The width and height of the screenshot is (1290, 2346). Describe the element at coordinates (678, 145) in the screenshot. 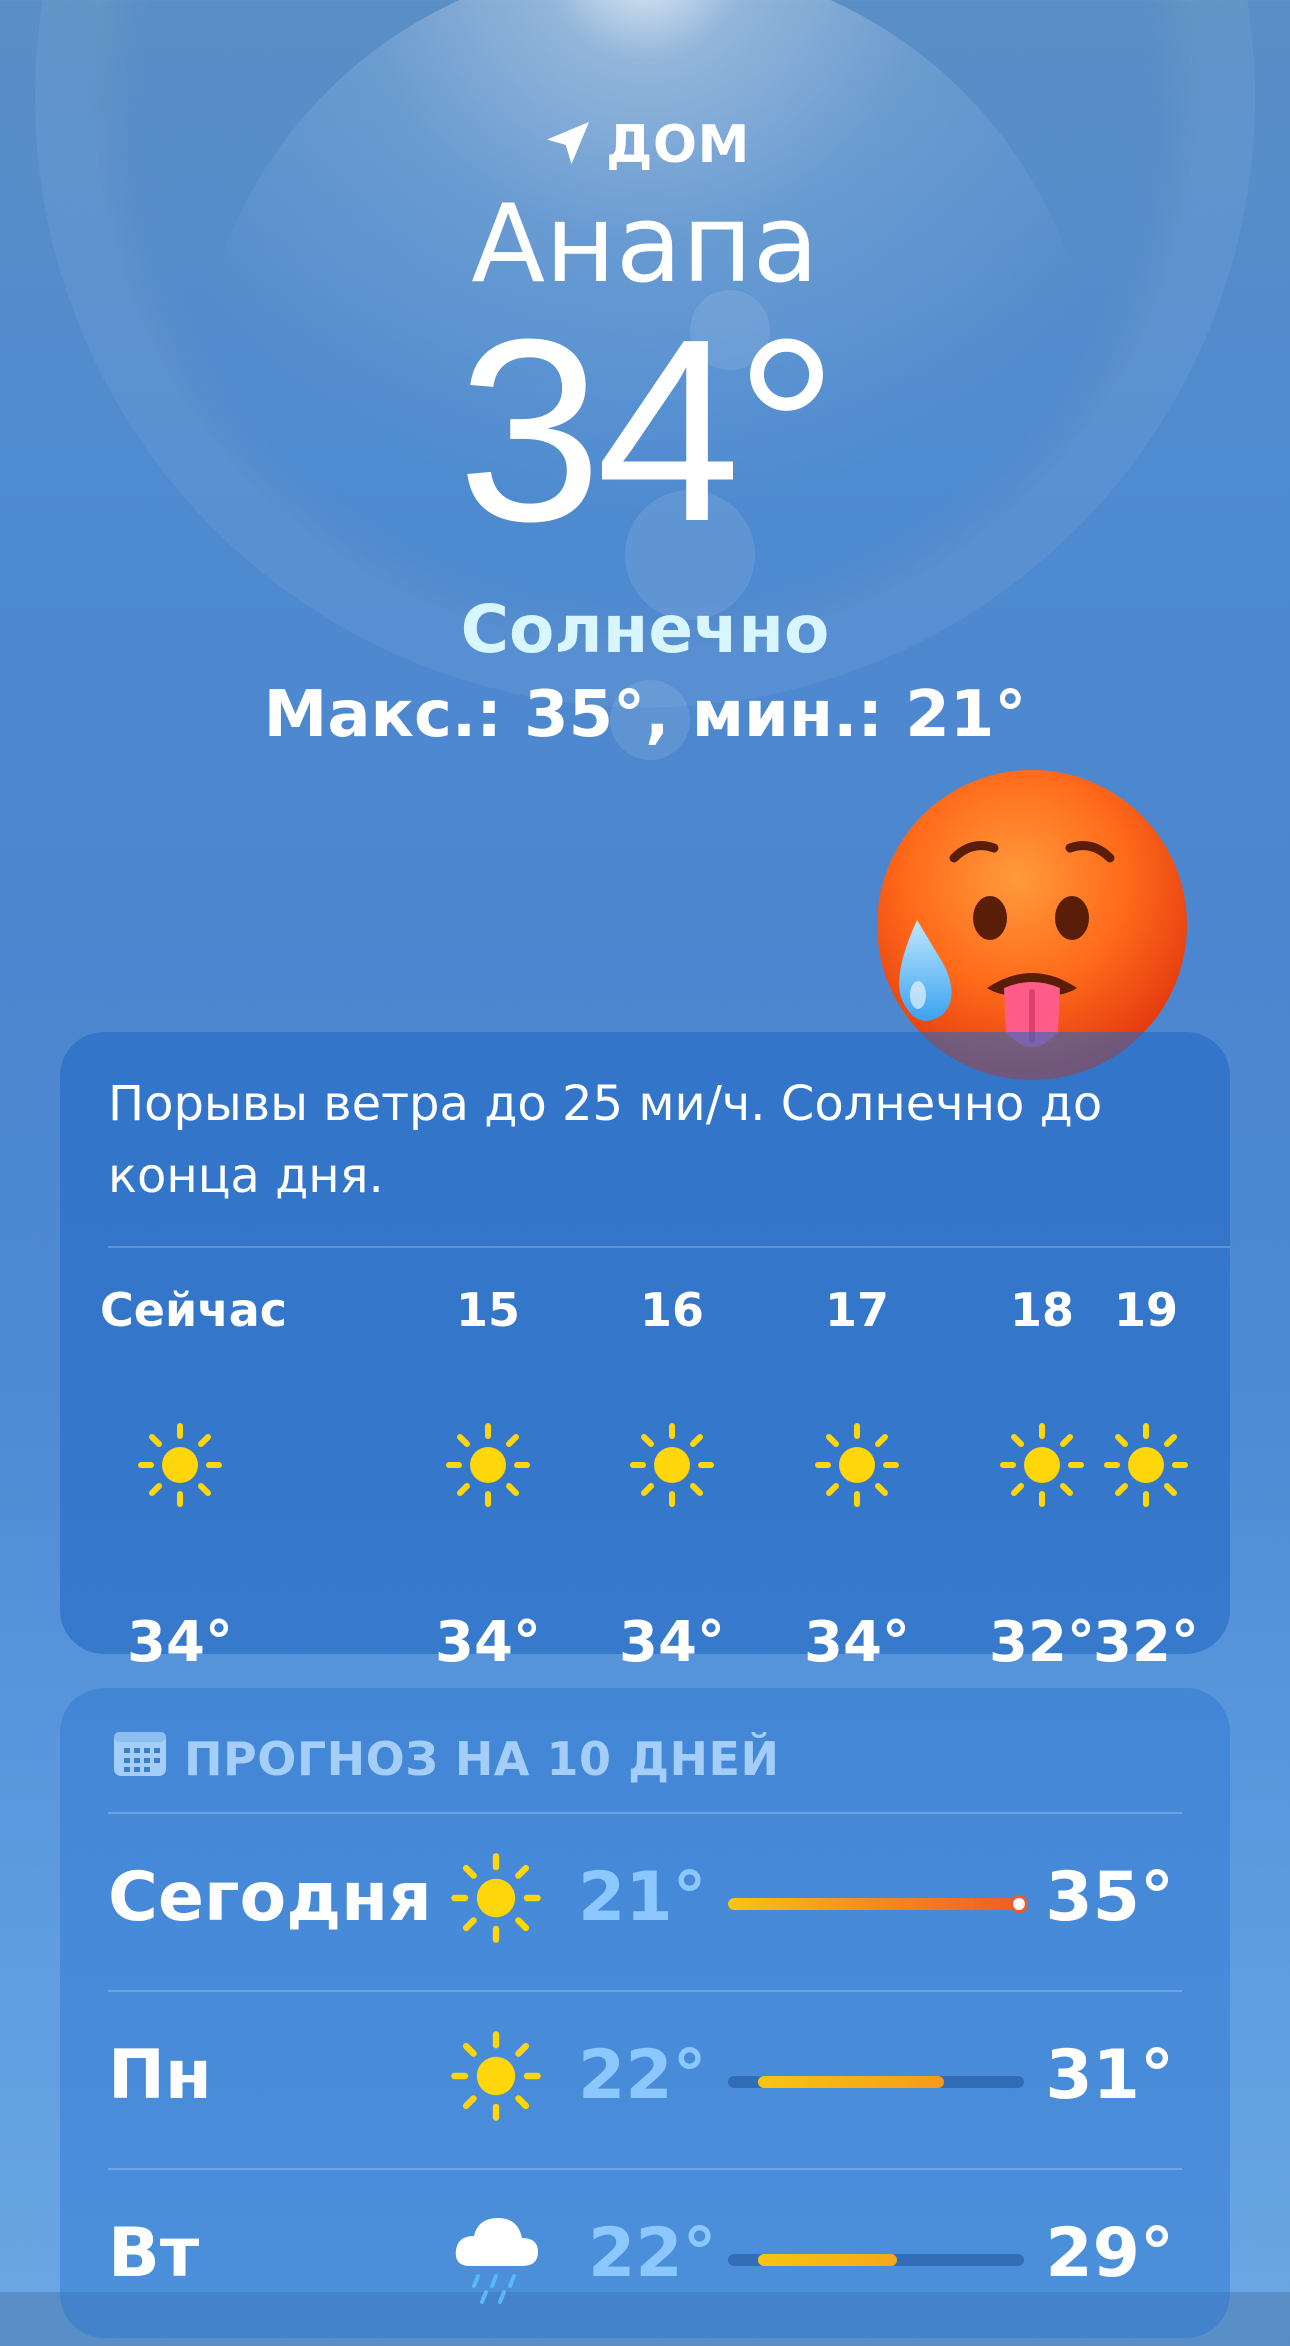

I see `location-label: ДОМ` at that location.